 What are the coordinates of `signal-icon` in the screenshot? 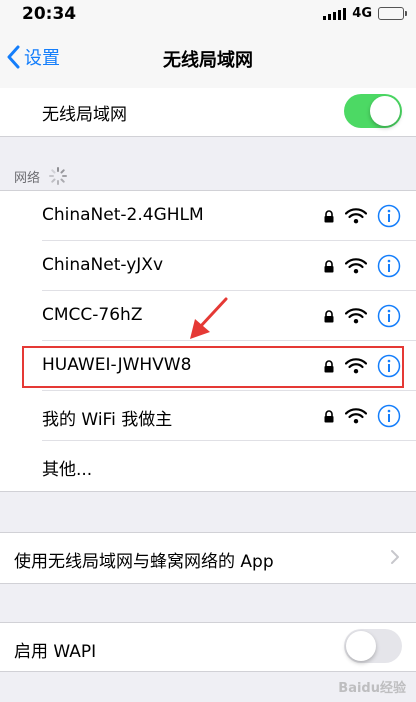 It's located at (335, 13).